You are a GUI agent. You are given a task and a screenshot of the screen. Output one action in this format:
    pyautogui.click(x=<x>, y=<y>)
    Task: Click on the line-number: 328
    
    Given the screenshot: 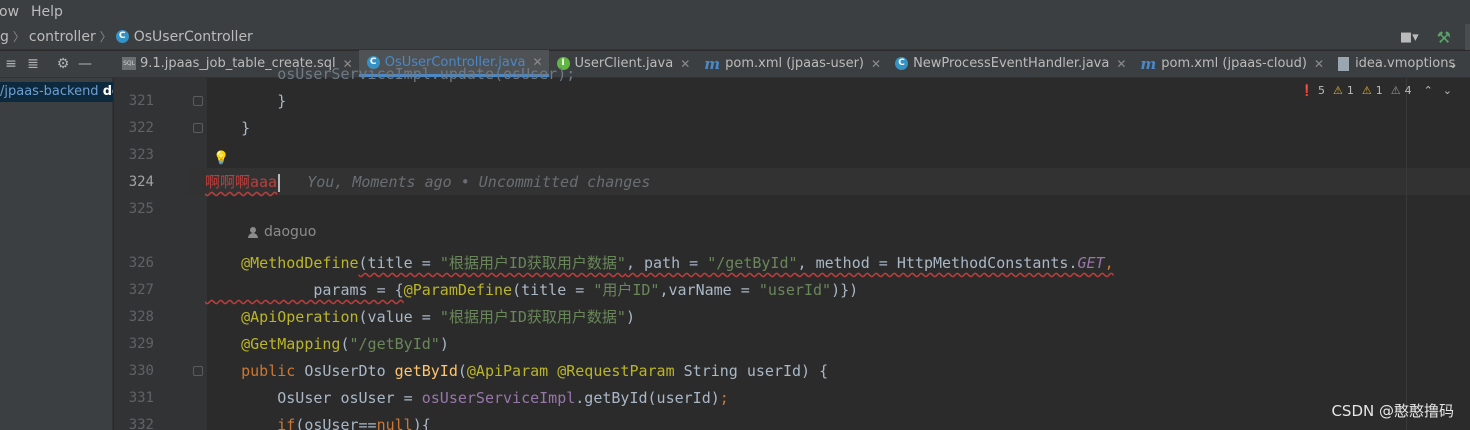 What is the action you would take?
    pyautogui.click(x=141, y=317)
    